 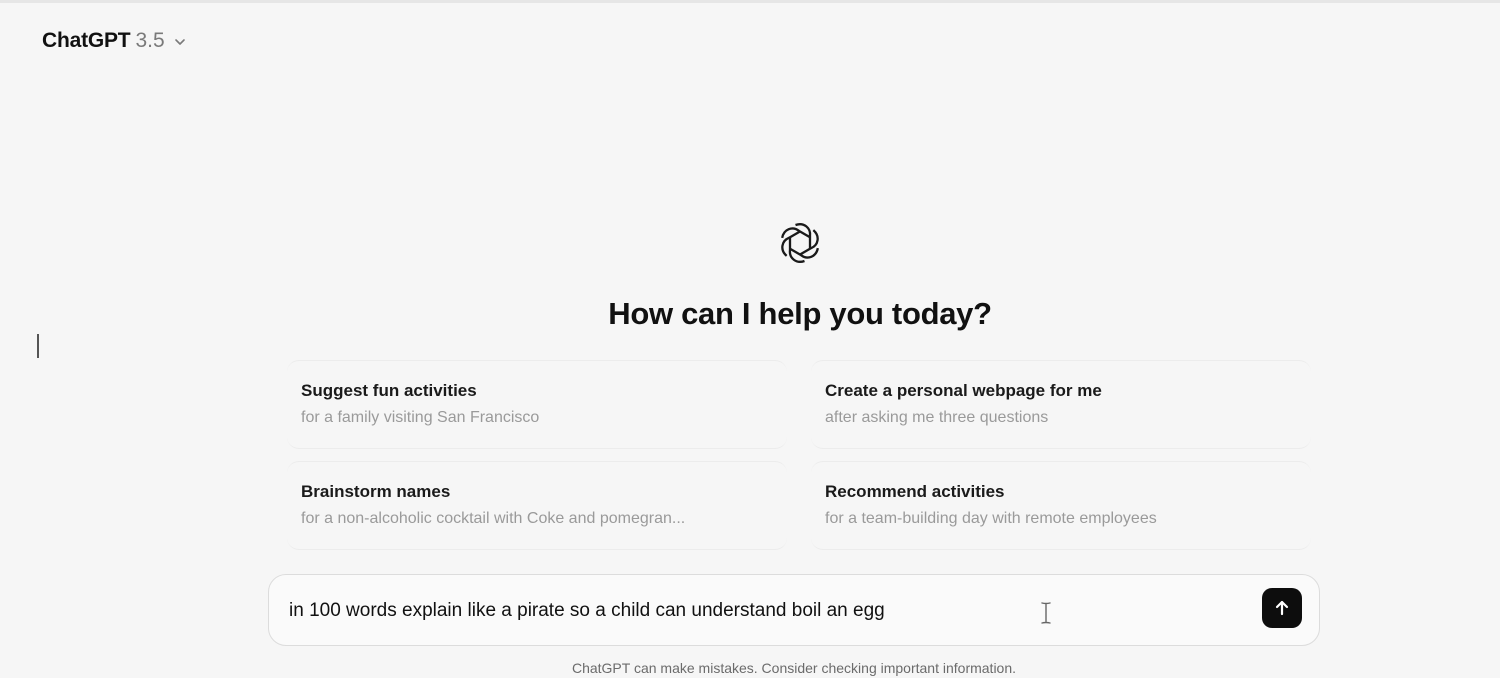 I want to click on send-button, so click(x=1282, y=608).